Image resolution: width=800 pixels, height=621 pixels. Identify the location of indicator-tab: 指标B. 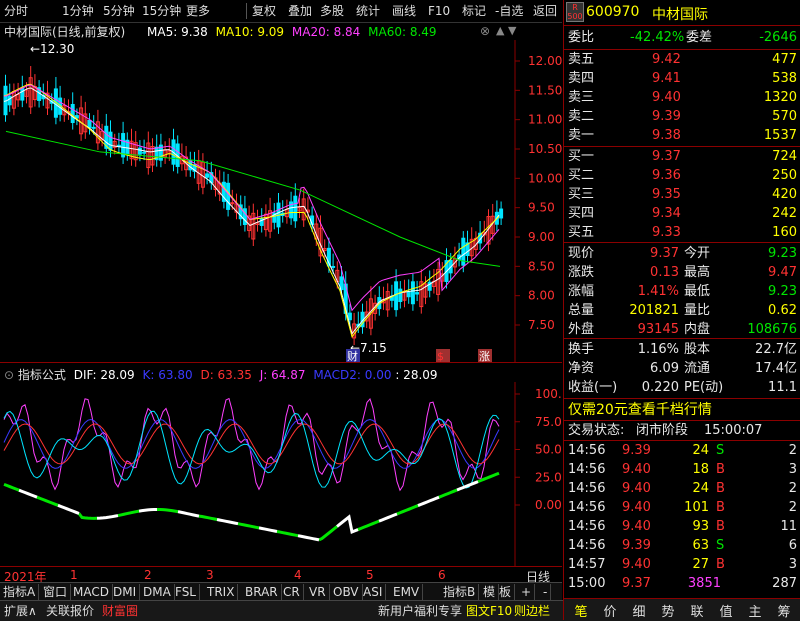
(460, 592).